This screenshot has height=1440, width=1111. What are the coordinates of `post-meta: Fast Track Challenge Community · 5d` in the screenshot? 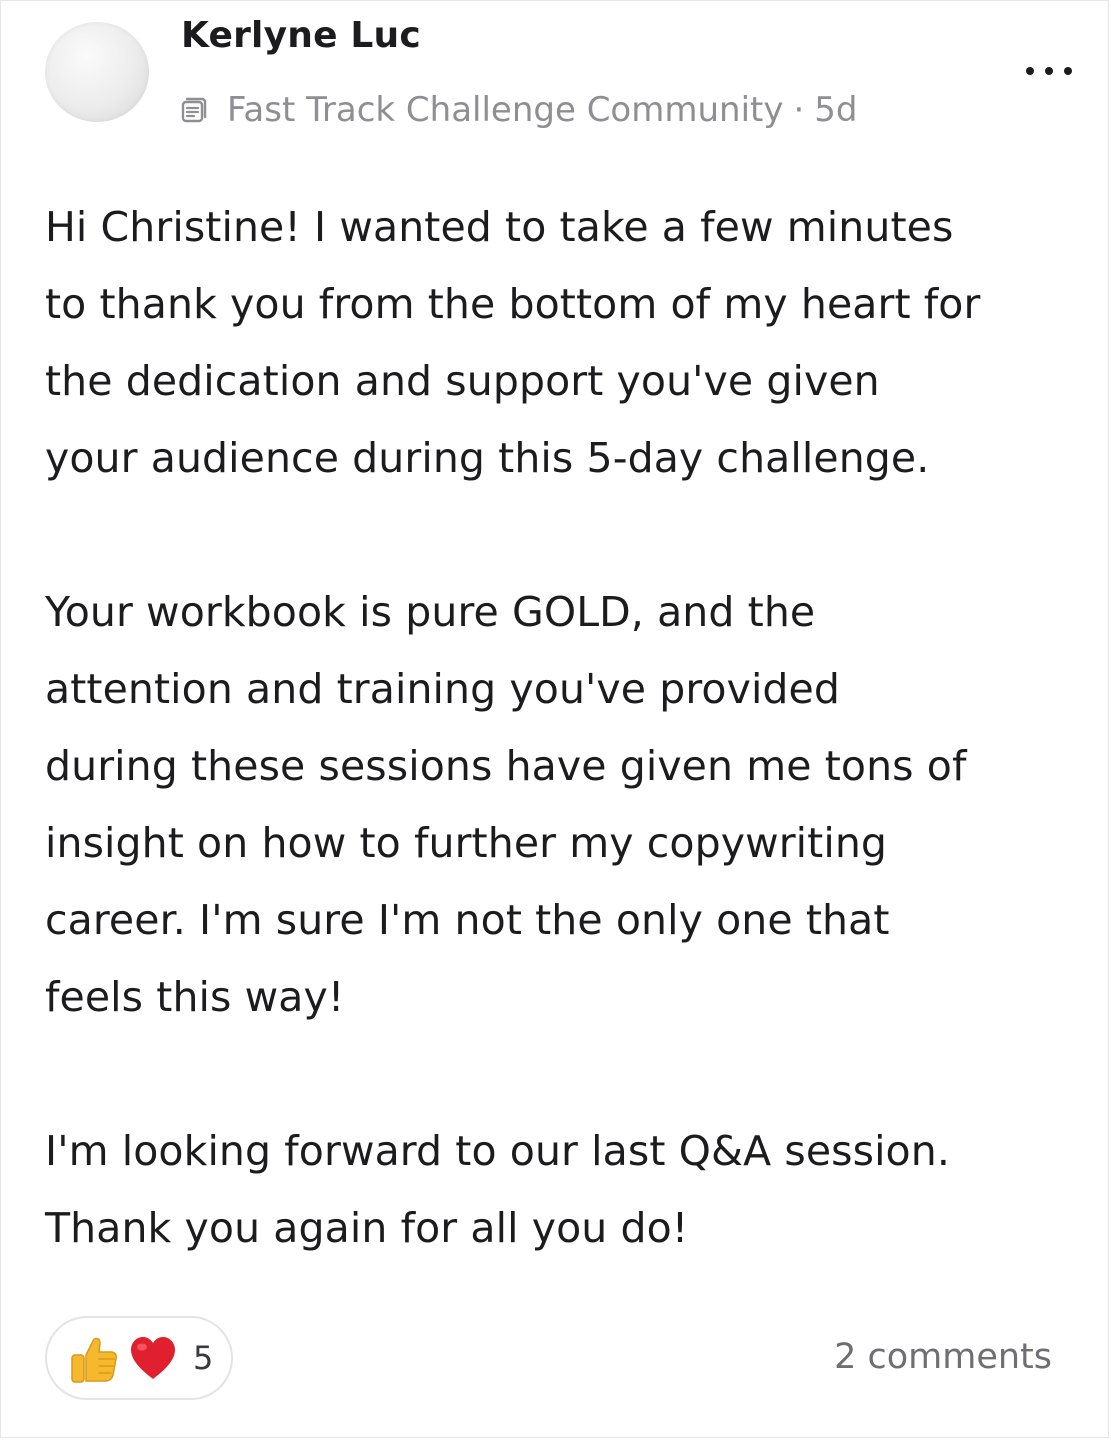 It's located at (518, 110).